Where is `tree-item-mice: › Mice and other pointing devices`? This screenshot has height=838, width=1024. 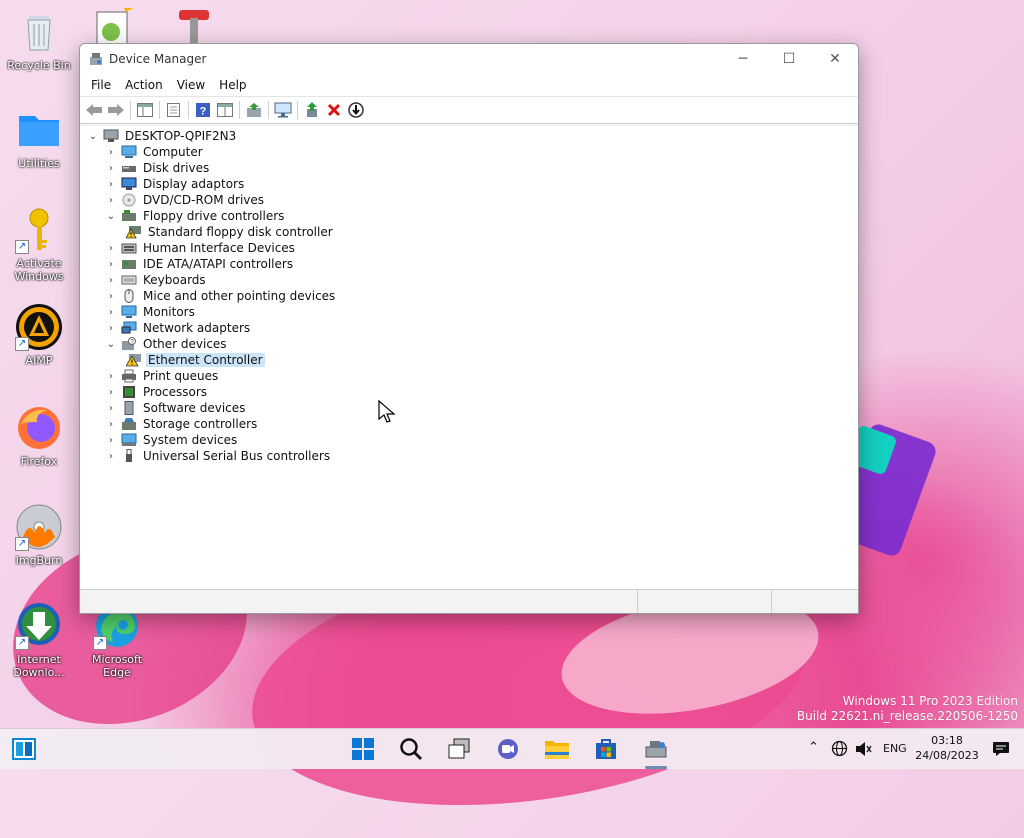
tree-item-mice: › Mice and other pointing devices is located at coordinates (220, 296).